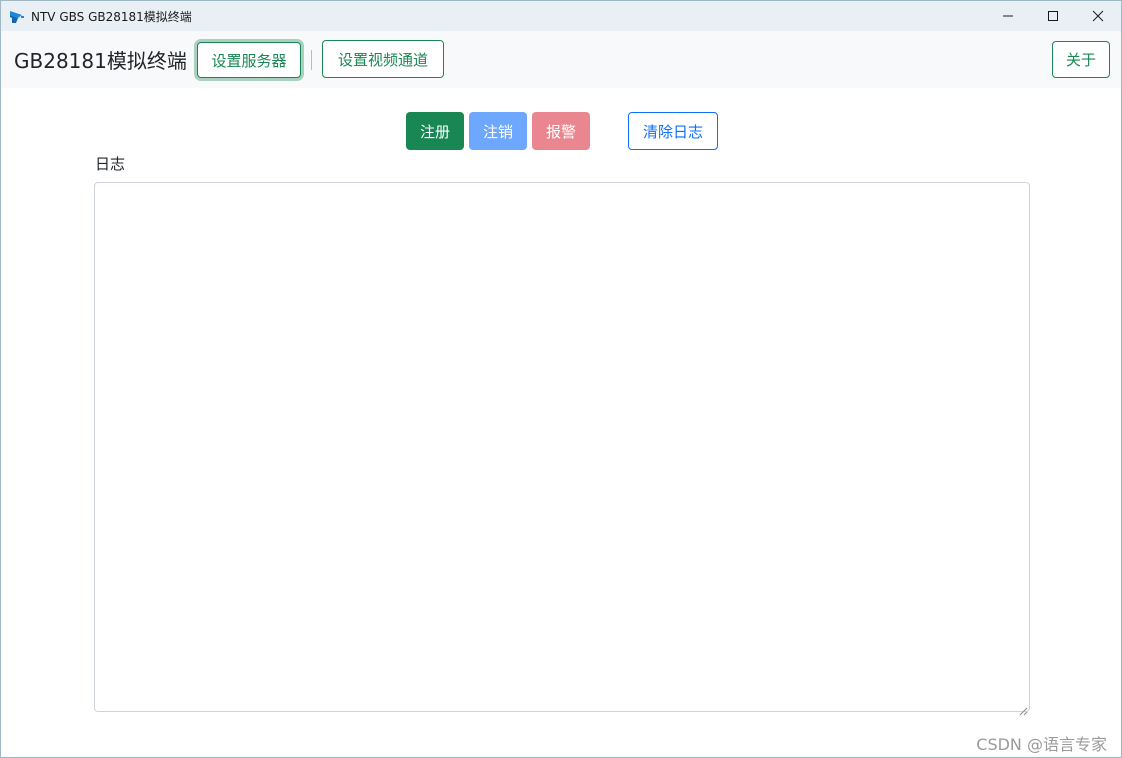 The height and width of the screenshot is (758, 1122). What do you see at coordinates (561, 16) in the screenshot?
I see `title-bar: NTV GBS GB28181模拟终端` at bounding box center [561, 16].